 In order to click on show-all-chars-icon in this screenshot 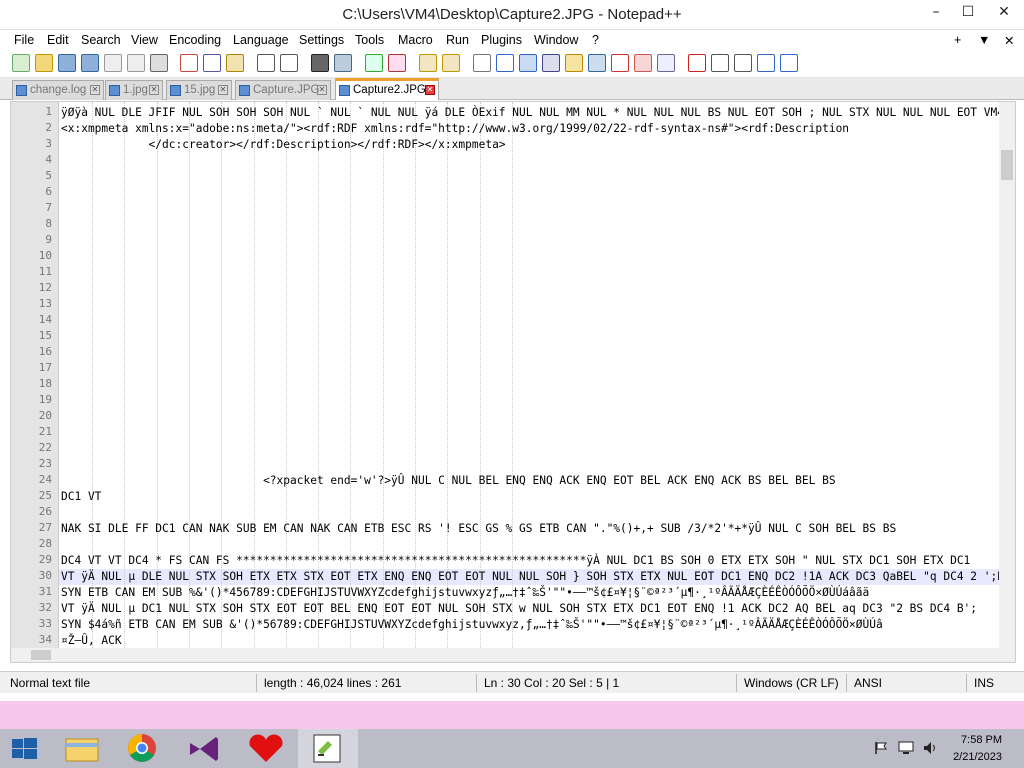, I will do `click(505, 63)`.